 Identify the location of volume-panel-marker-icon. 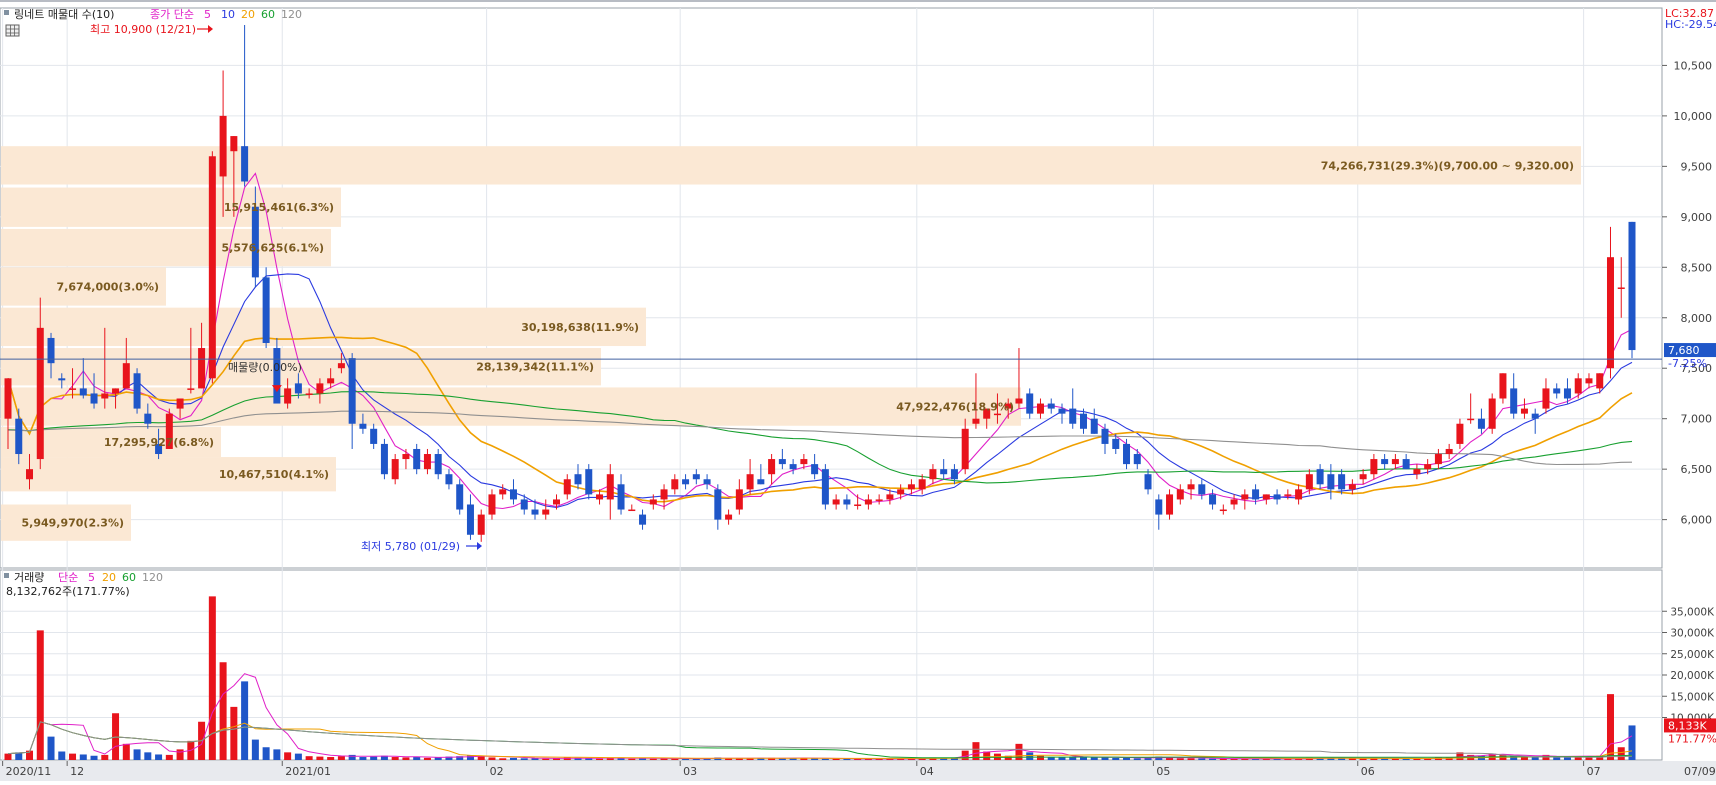
(6, 575).